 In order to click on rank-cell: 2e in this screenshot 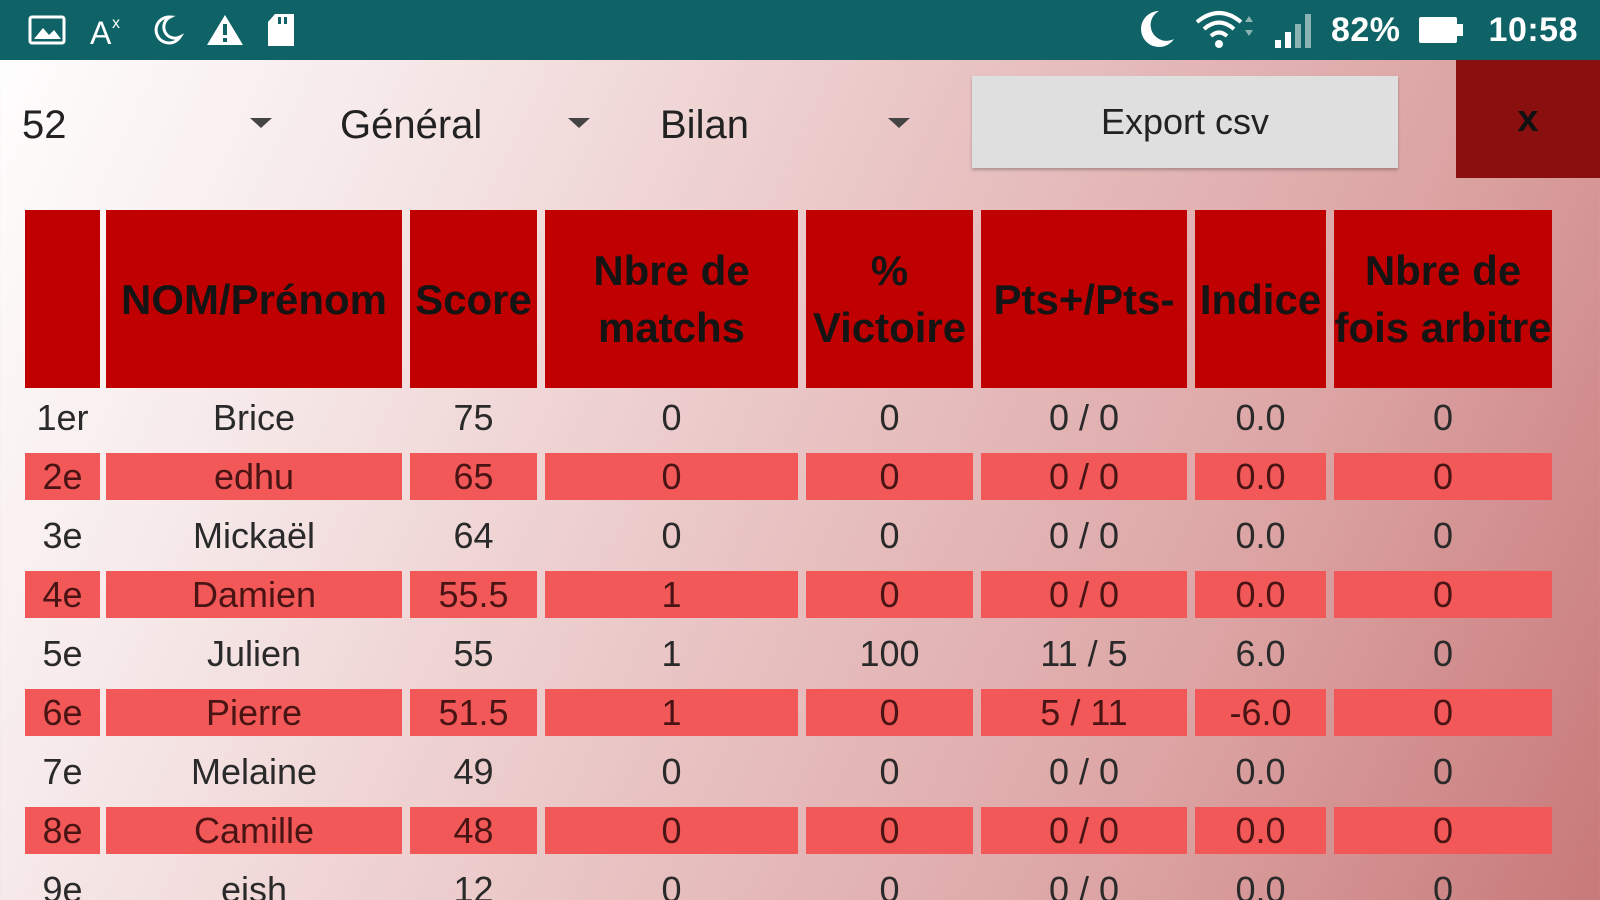, I will do `click(62, 476)`.